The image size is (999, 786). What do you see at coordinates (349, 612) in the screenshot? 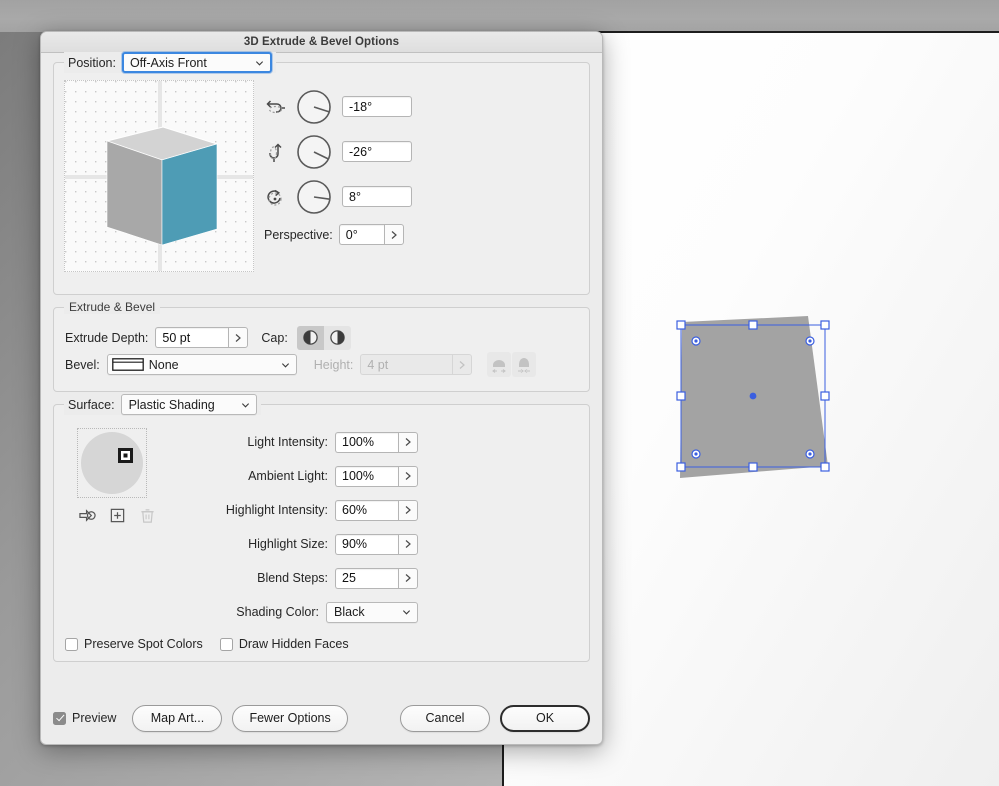
I see `shading-color-value: Black` at bounding box center [349, 612].